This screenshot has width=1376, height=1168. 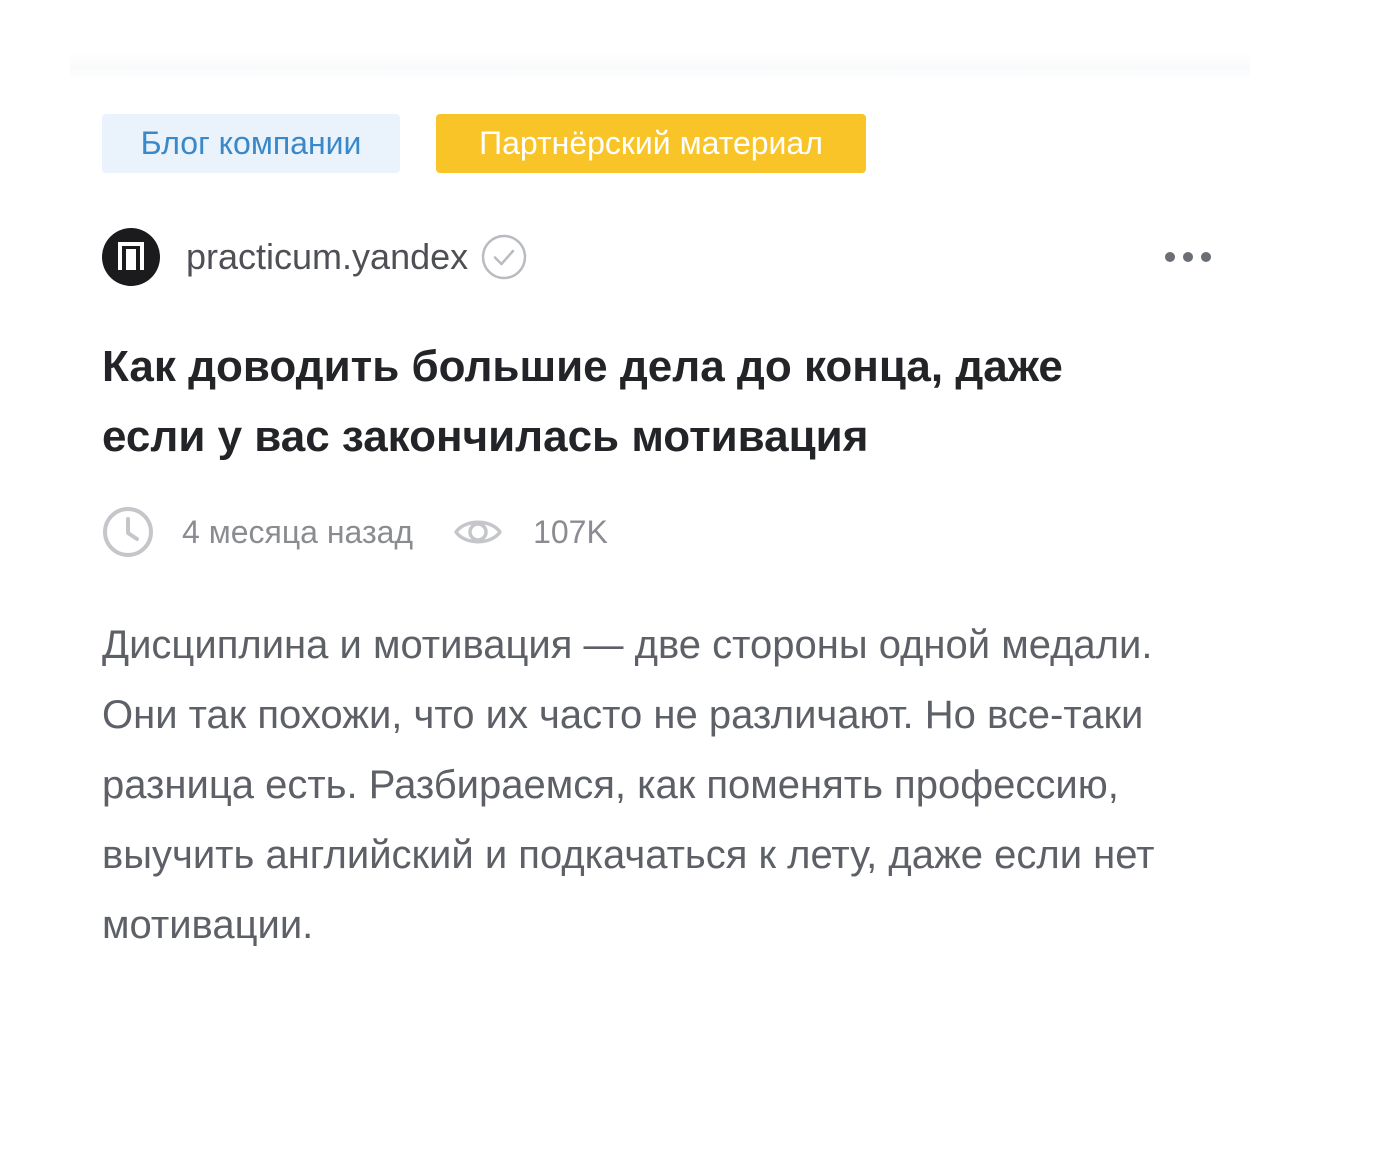 I want to click on more-options-button, so click(x=1182, y=257).